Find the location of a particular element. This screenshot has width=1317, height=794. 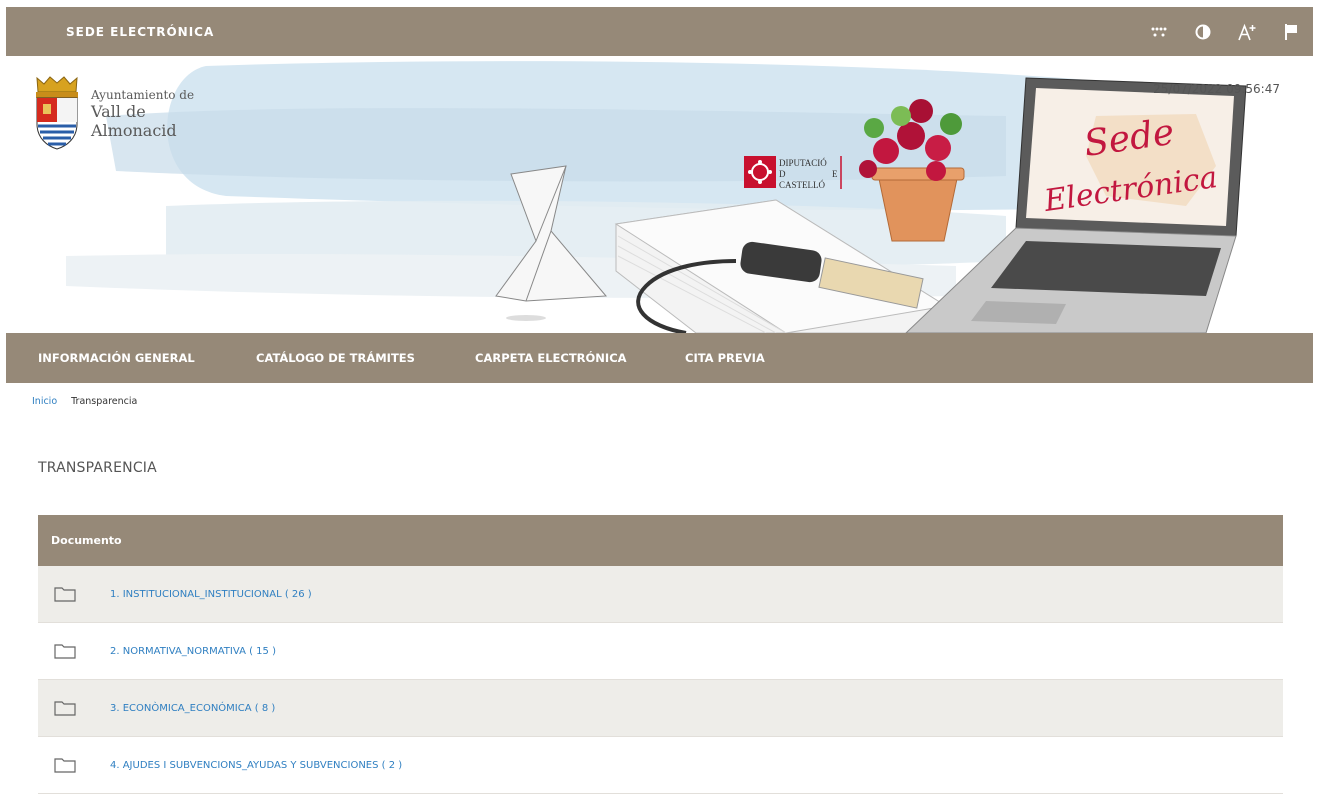

diputacio-text-2b: E is located at coordinates (835, 174).